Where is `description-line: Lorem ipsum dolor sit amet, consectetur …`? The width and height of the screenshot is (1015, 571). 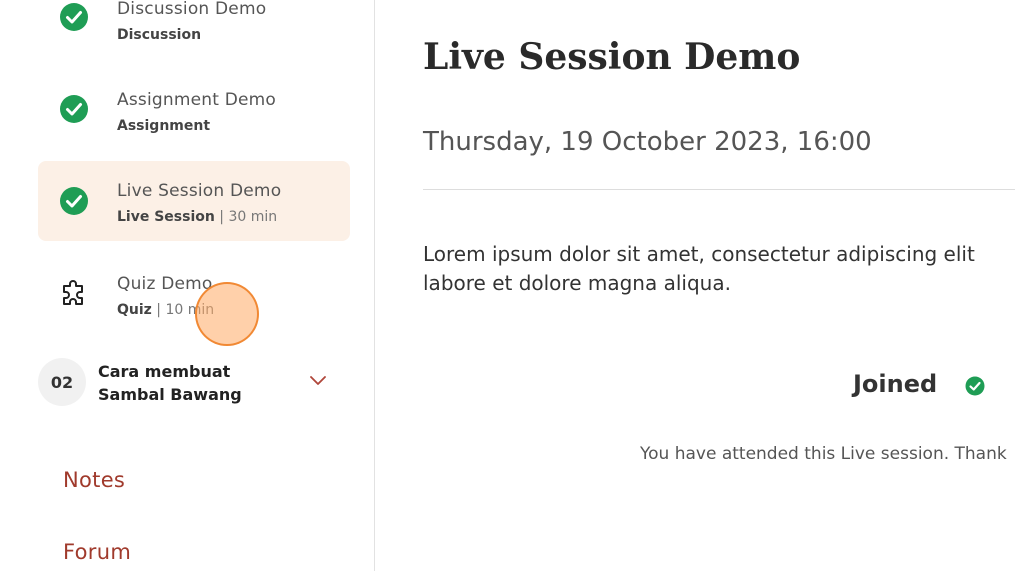 description-line: Lorem ipsum dolor sit amet, consectetur … is located at coordinates (699, 254).